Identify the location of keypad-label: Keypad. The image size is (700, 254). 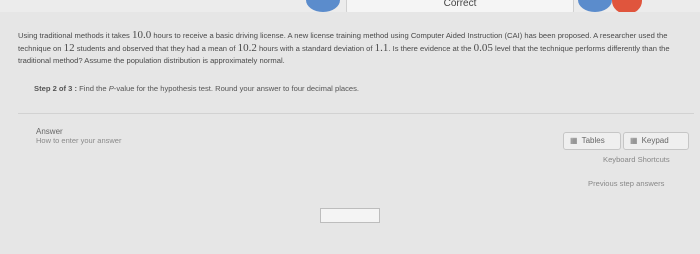
(655, 140).